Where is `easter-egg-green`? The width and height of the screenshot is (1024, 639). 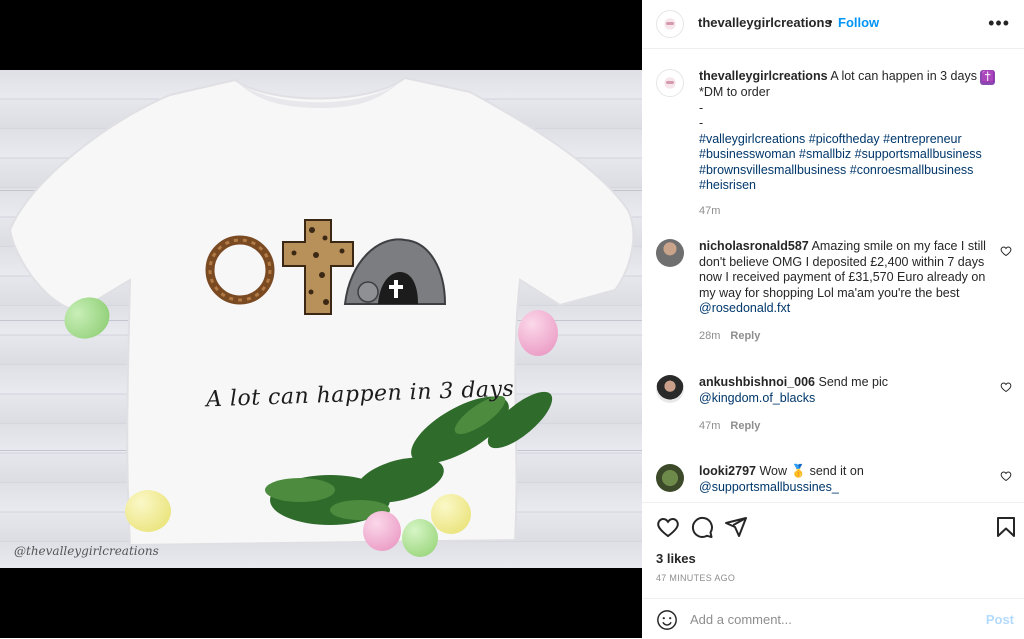 easter-egg-green is located at coordinates (420, 538).